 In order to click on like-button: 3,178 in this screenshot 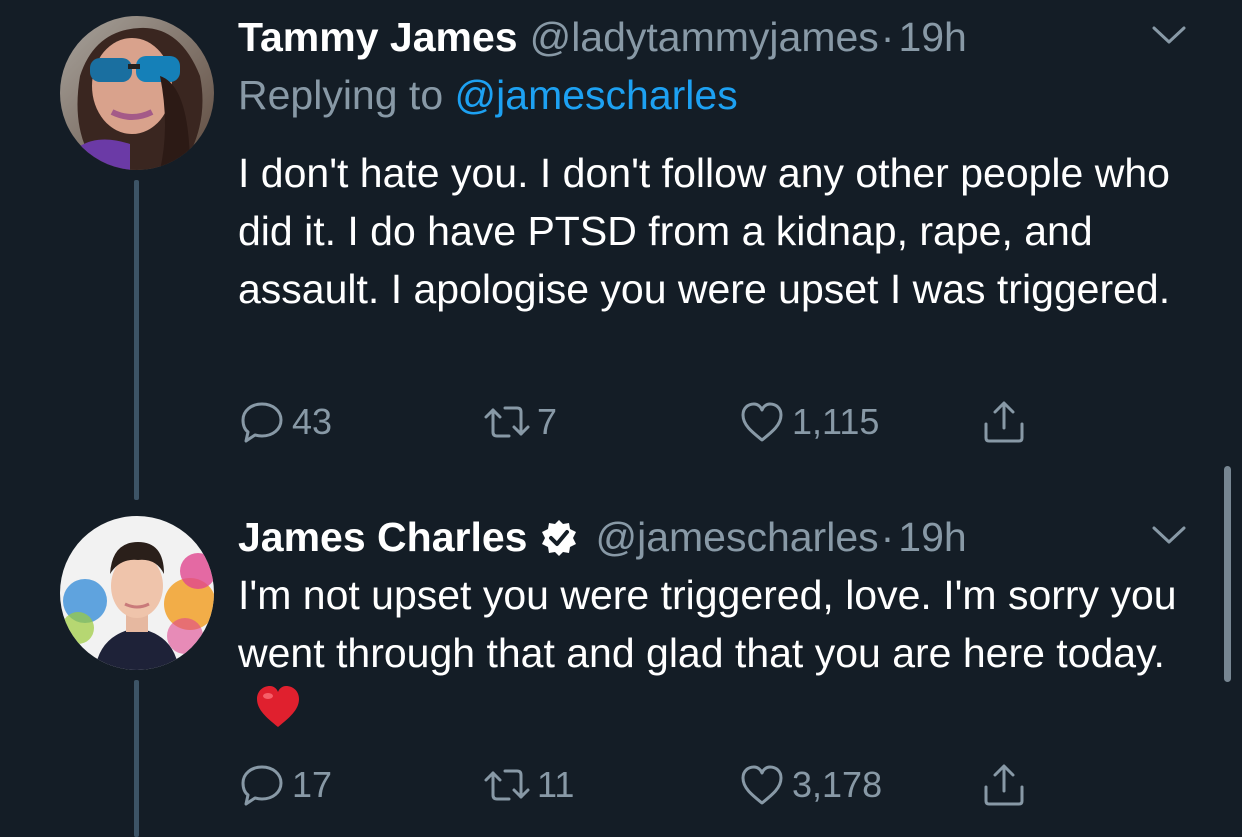, I will do `click(810, 785)`.